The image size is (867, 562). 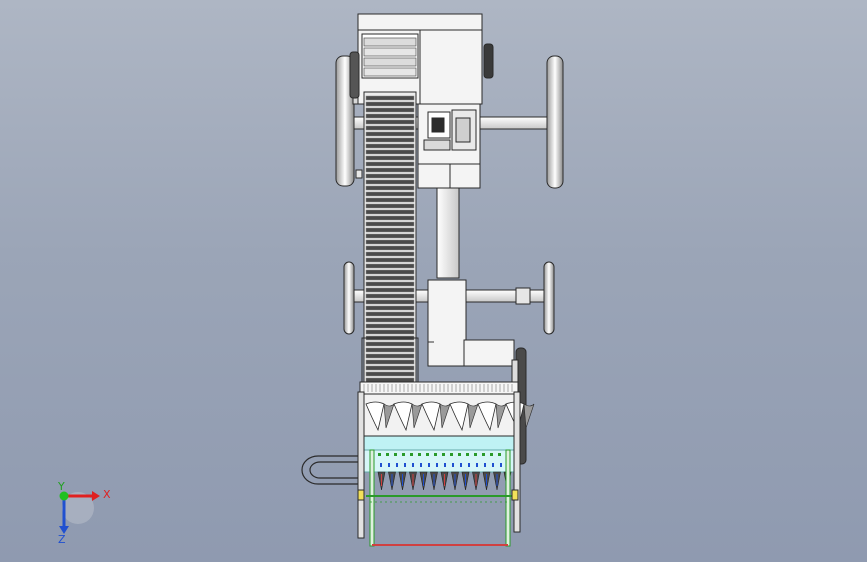 I want to click on right-guard-rail, so click(x=508, y=498).